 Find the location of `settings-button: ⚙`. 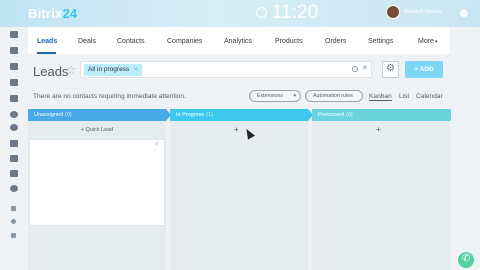

settings-button: ⚙ is located at coordinates (390, 69).